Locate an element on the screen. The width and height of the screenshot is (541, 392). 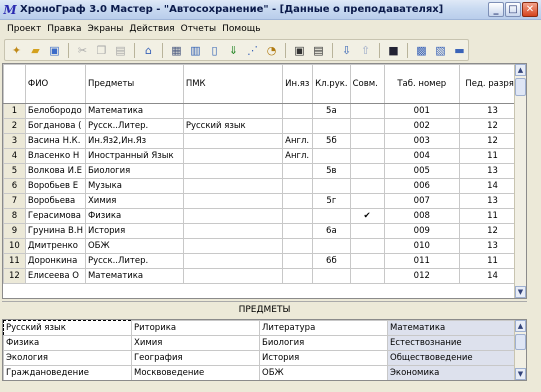
grid-scrollbar: ▲ ▼ is located at coordinates (520, 181).